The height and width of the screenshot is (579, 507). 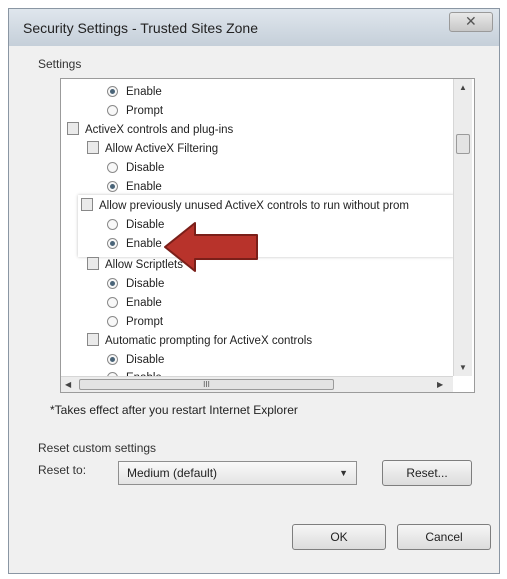 I want to click on vertical-scroll-thumb, so click(x=463, y=144).